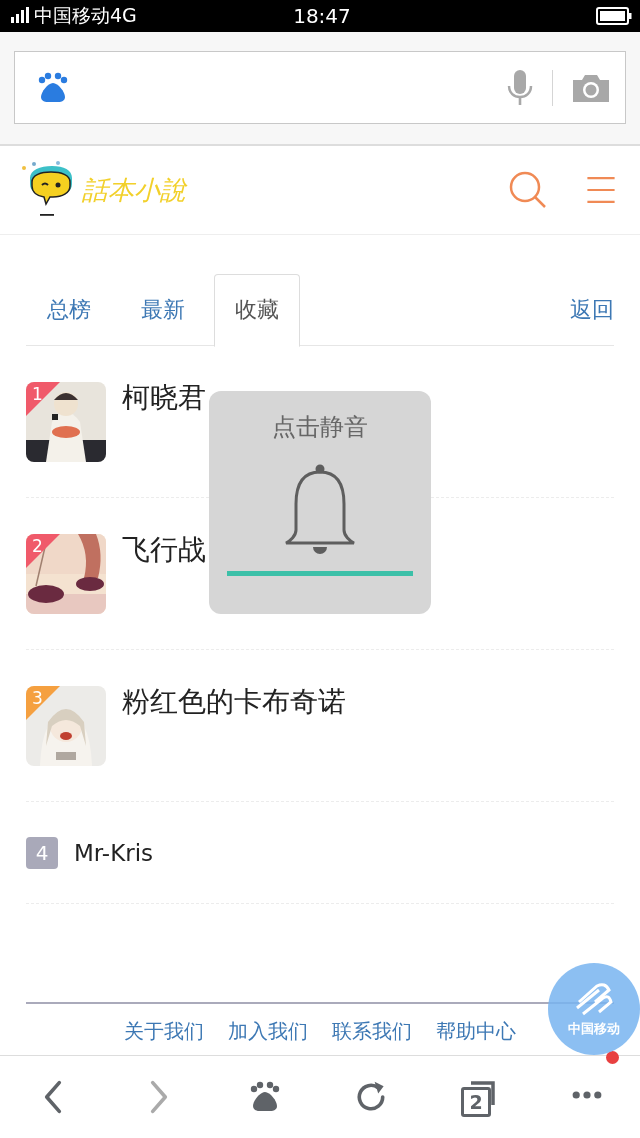  Describe the element at coordinates (528, 190) in the screenshot. I see `search-icon` at that location.